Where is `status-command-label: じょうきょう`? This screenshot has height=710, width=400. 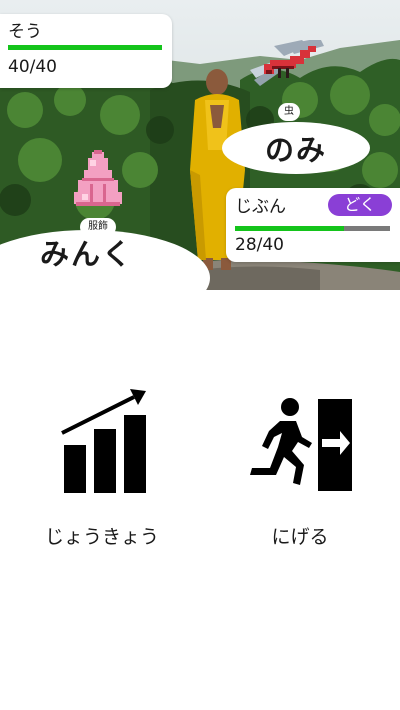
status-command-label: じょうきょう is located at coordinates (101, 537).